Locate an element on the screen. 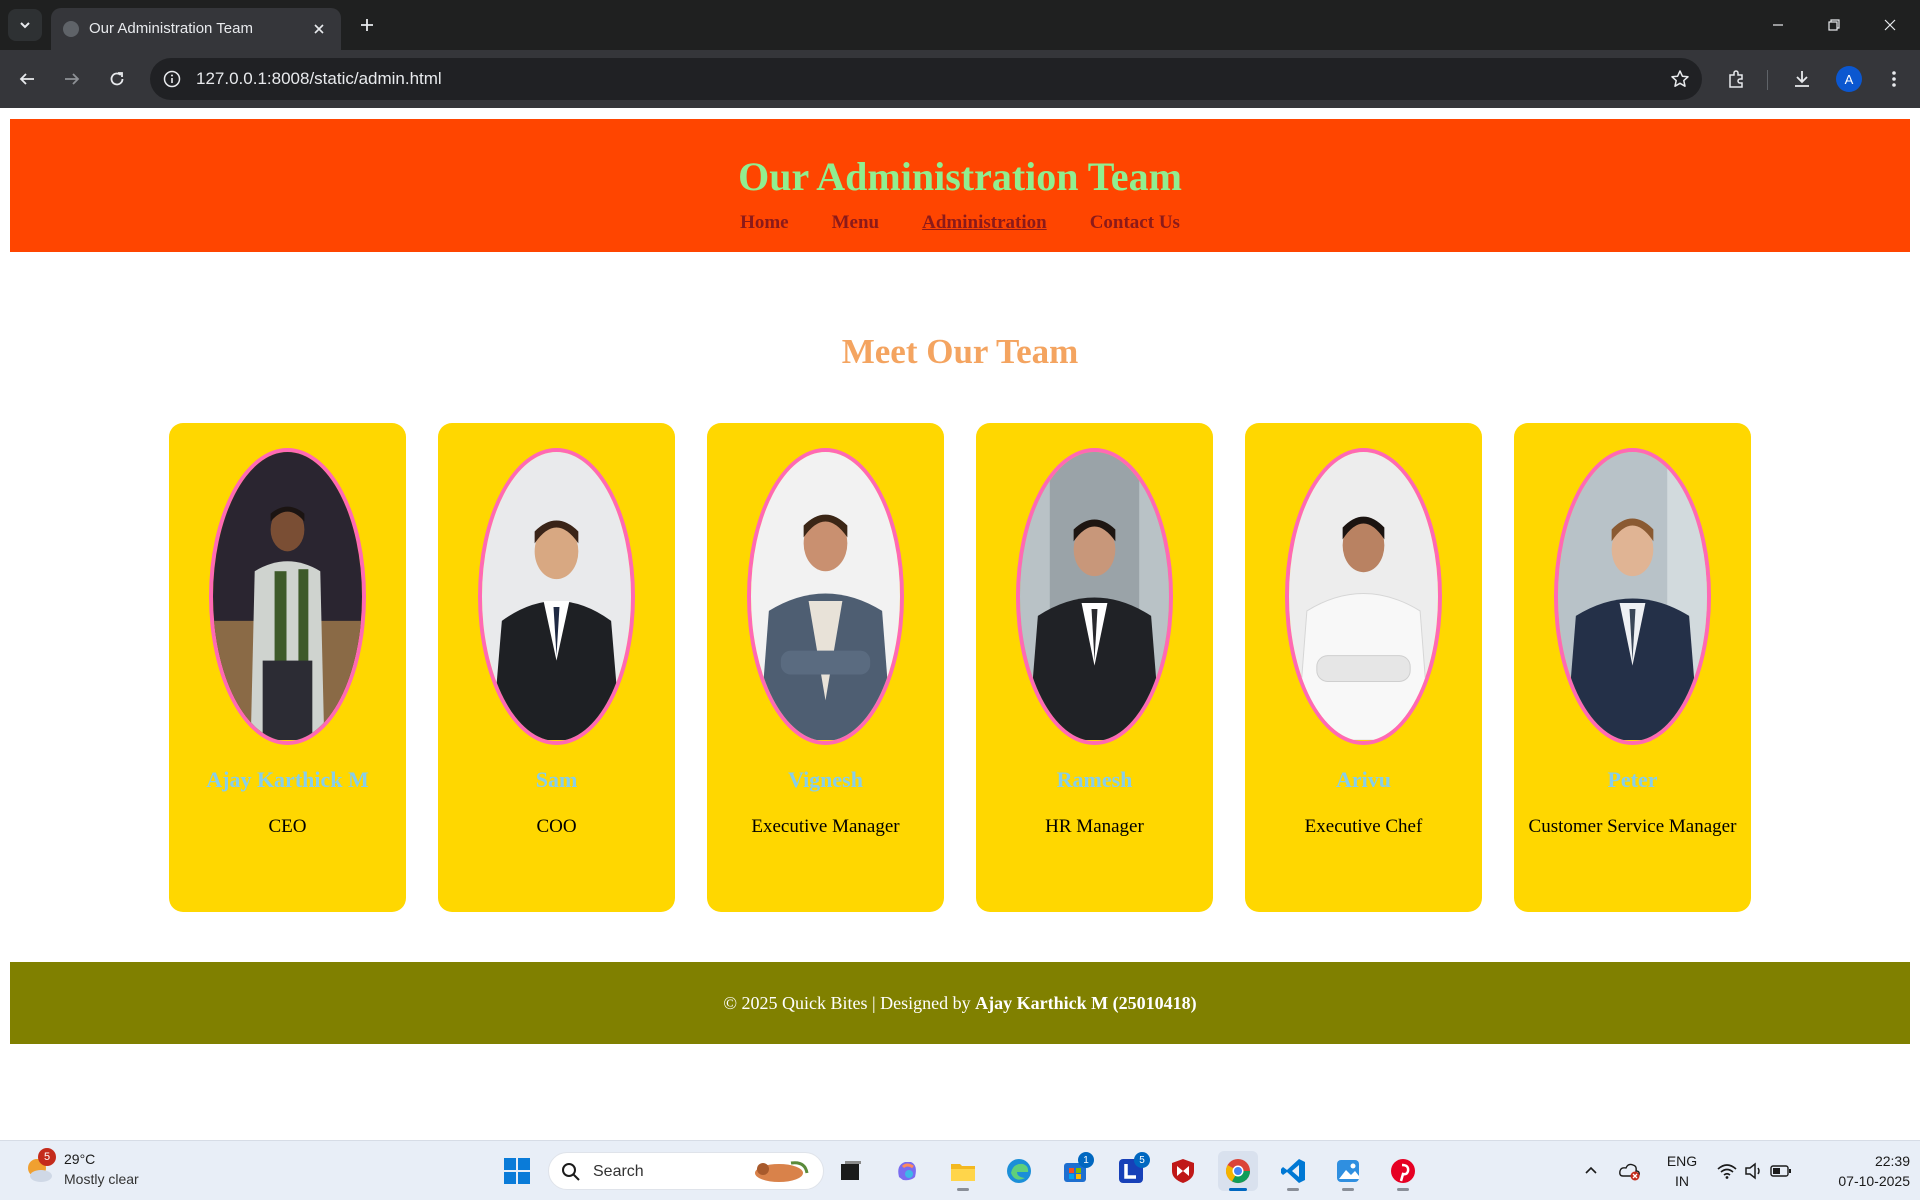  photos-icon is located at coordinates (1348, 1171).